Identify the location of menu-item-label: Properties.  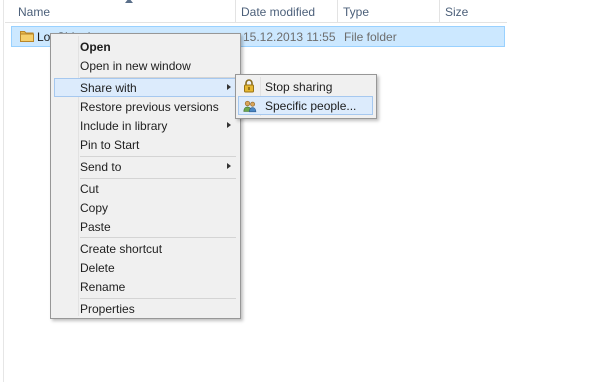
(107, 309).